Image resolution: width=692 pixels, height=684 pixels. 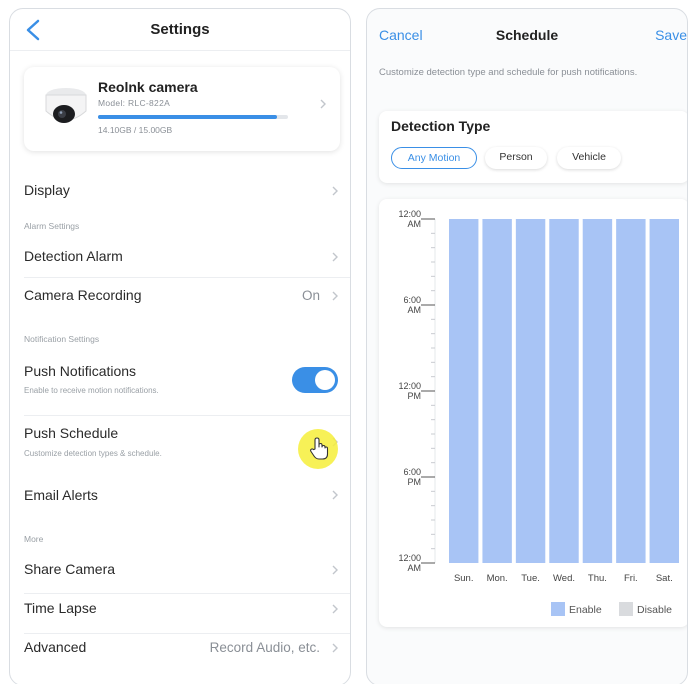 I want to click on detection-type-any-motion: Any Motion, so click(x=434, y=158).